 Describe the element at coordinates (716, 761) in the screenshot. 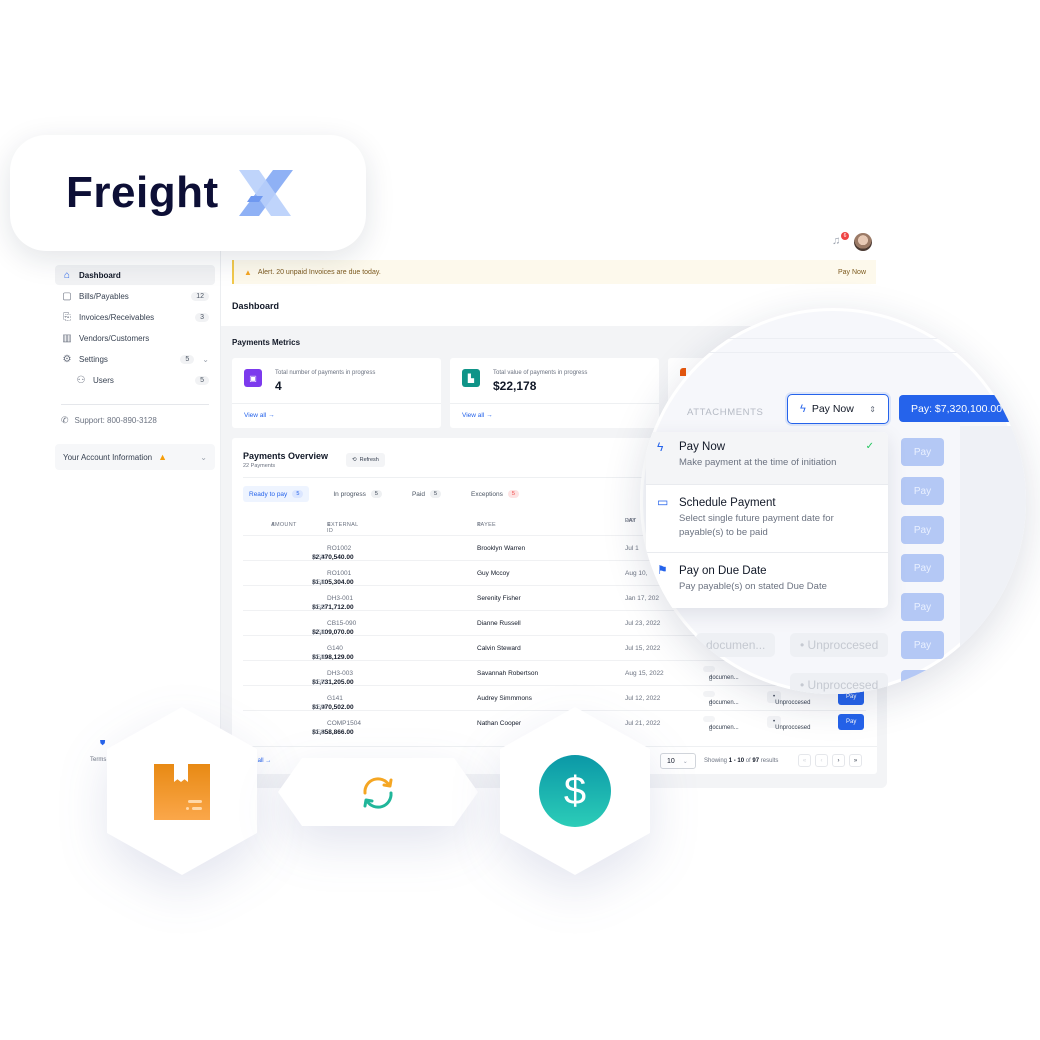

I see `summary-prefix: Showing` at that location.